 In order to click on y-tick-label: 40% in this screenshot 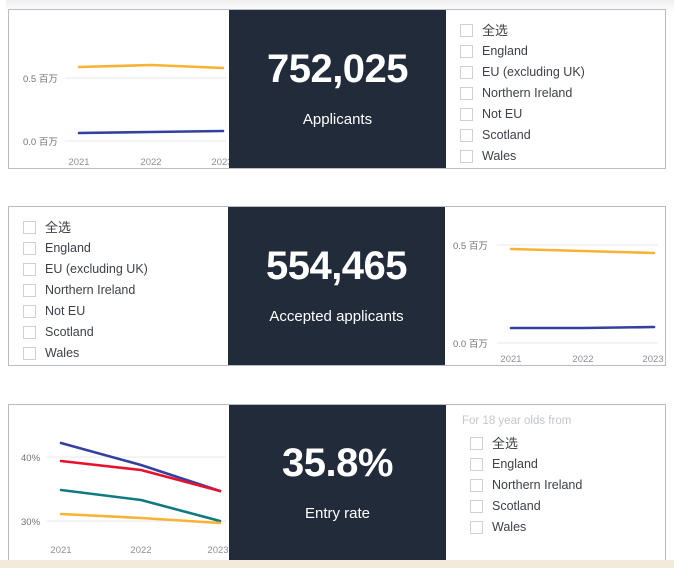, I will do `click(31, 458)`.